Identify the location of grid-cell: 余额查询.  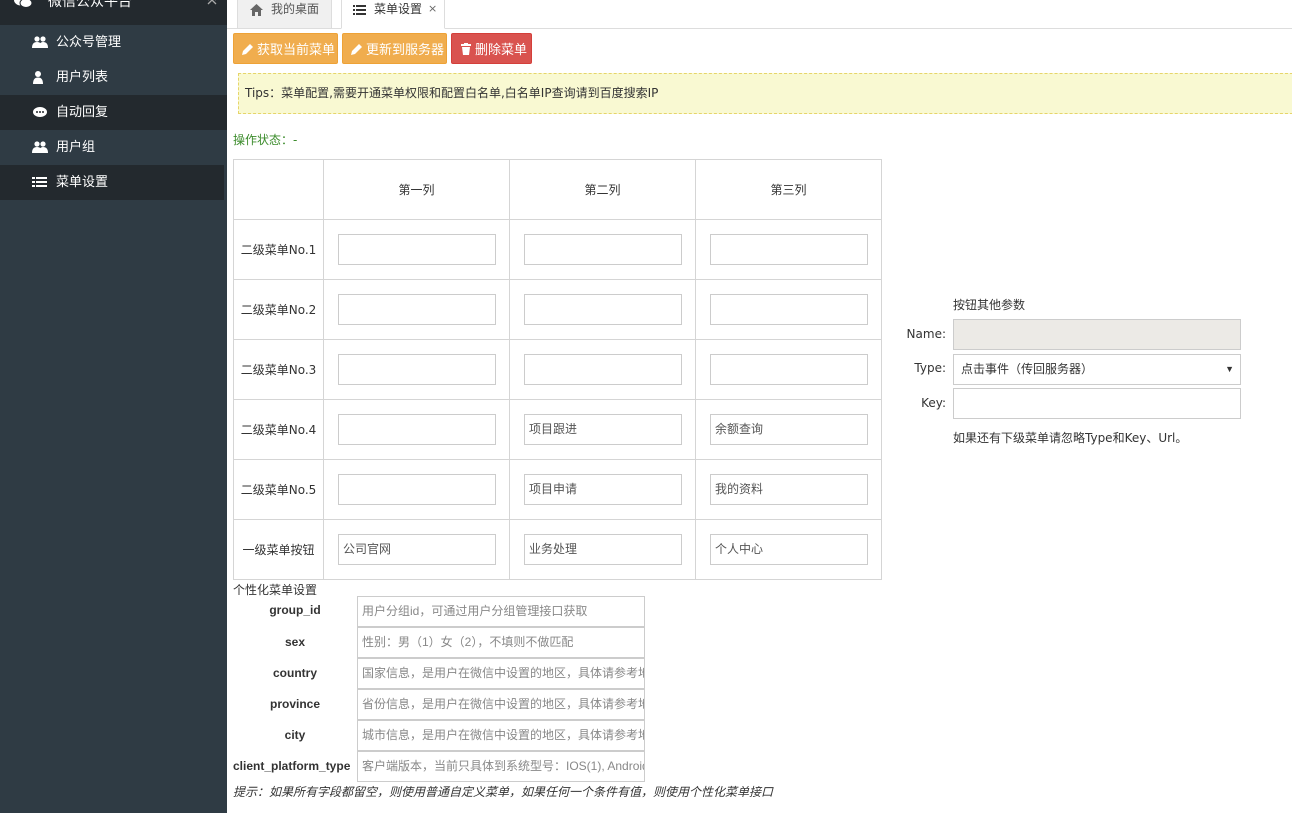
(788, 429).